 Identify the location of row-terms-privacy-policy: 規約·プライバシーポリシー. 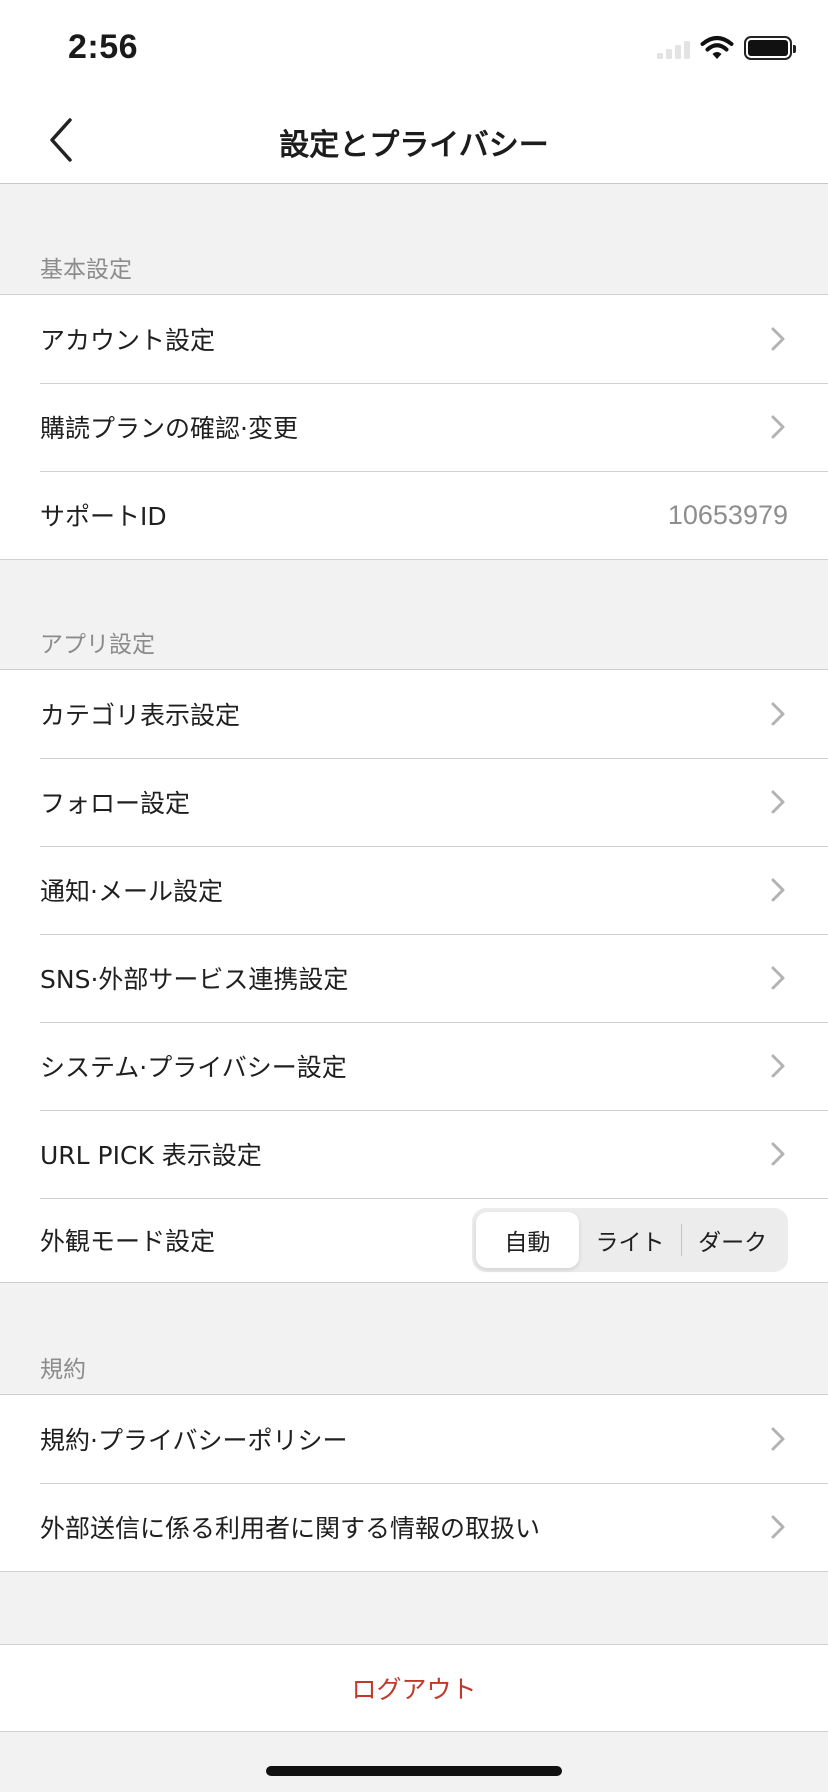
(414, 1439).